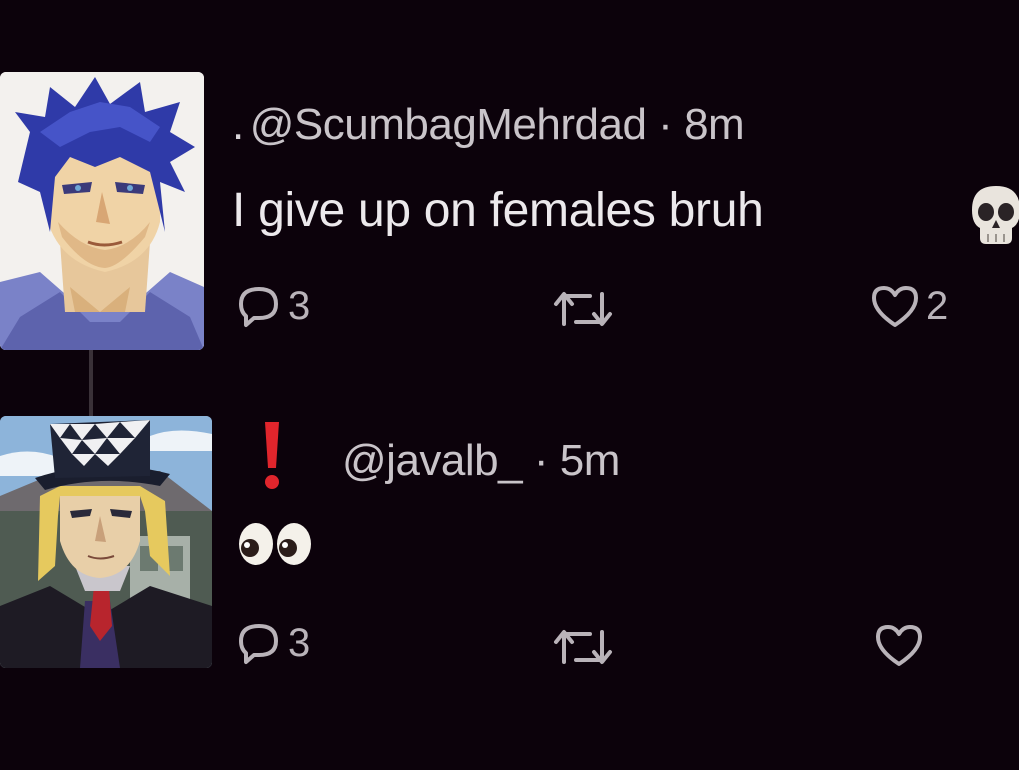 The image size is (1019, 770). What do you see at coordinates (272, 456) in the screenshot?
I see `exclamation-emoji` at bounding box center [272, 456].